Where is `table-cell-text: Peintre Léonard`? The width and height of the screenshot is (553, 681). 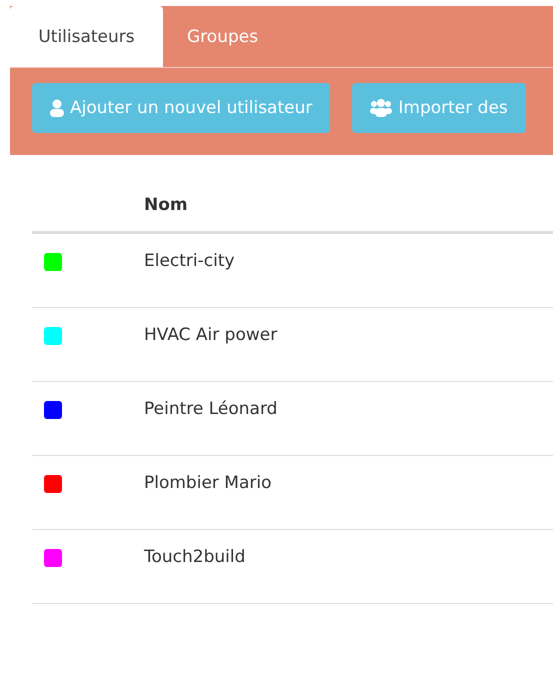
table-cell-text: Peintre Léonard is located at coordinates (211, 408).